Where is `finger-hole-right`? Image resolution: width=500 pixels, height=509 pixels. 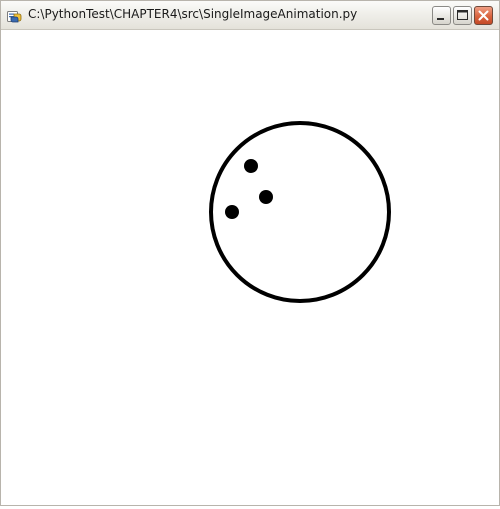
finger-hole-right is located at coordinates (266, 197).